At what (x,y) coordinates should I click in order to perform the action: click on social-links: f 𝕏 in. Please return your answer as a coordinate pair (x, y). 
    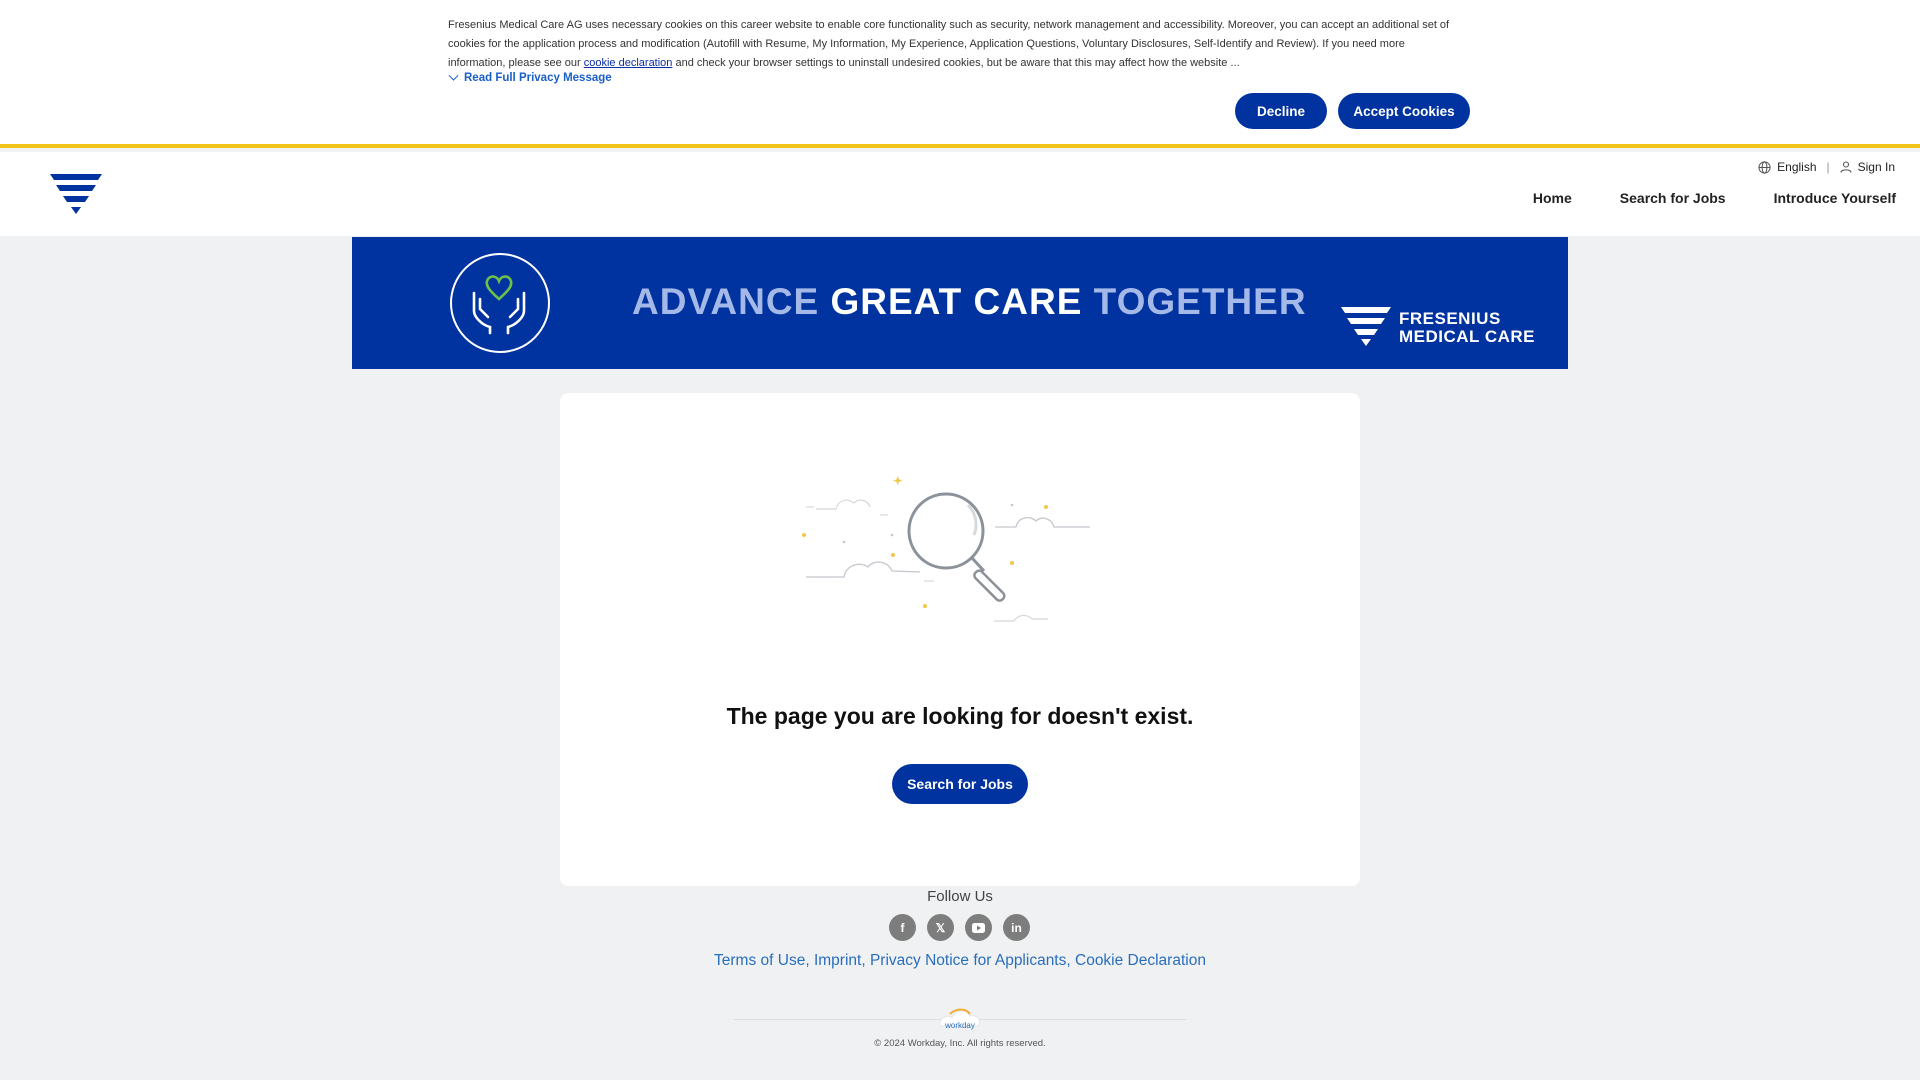
    Looking at the image, I should click on (959, 927).